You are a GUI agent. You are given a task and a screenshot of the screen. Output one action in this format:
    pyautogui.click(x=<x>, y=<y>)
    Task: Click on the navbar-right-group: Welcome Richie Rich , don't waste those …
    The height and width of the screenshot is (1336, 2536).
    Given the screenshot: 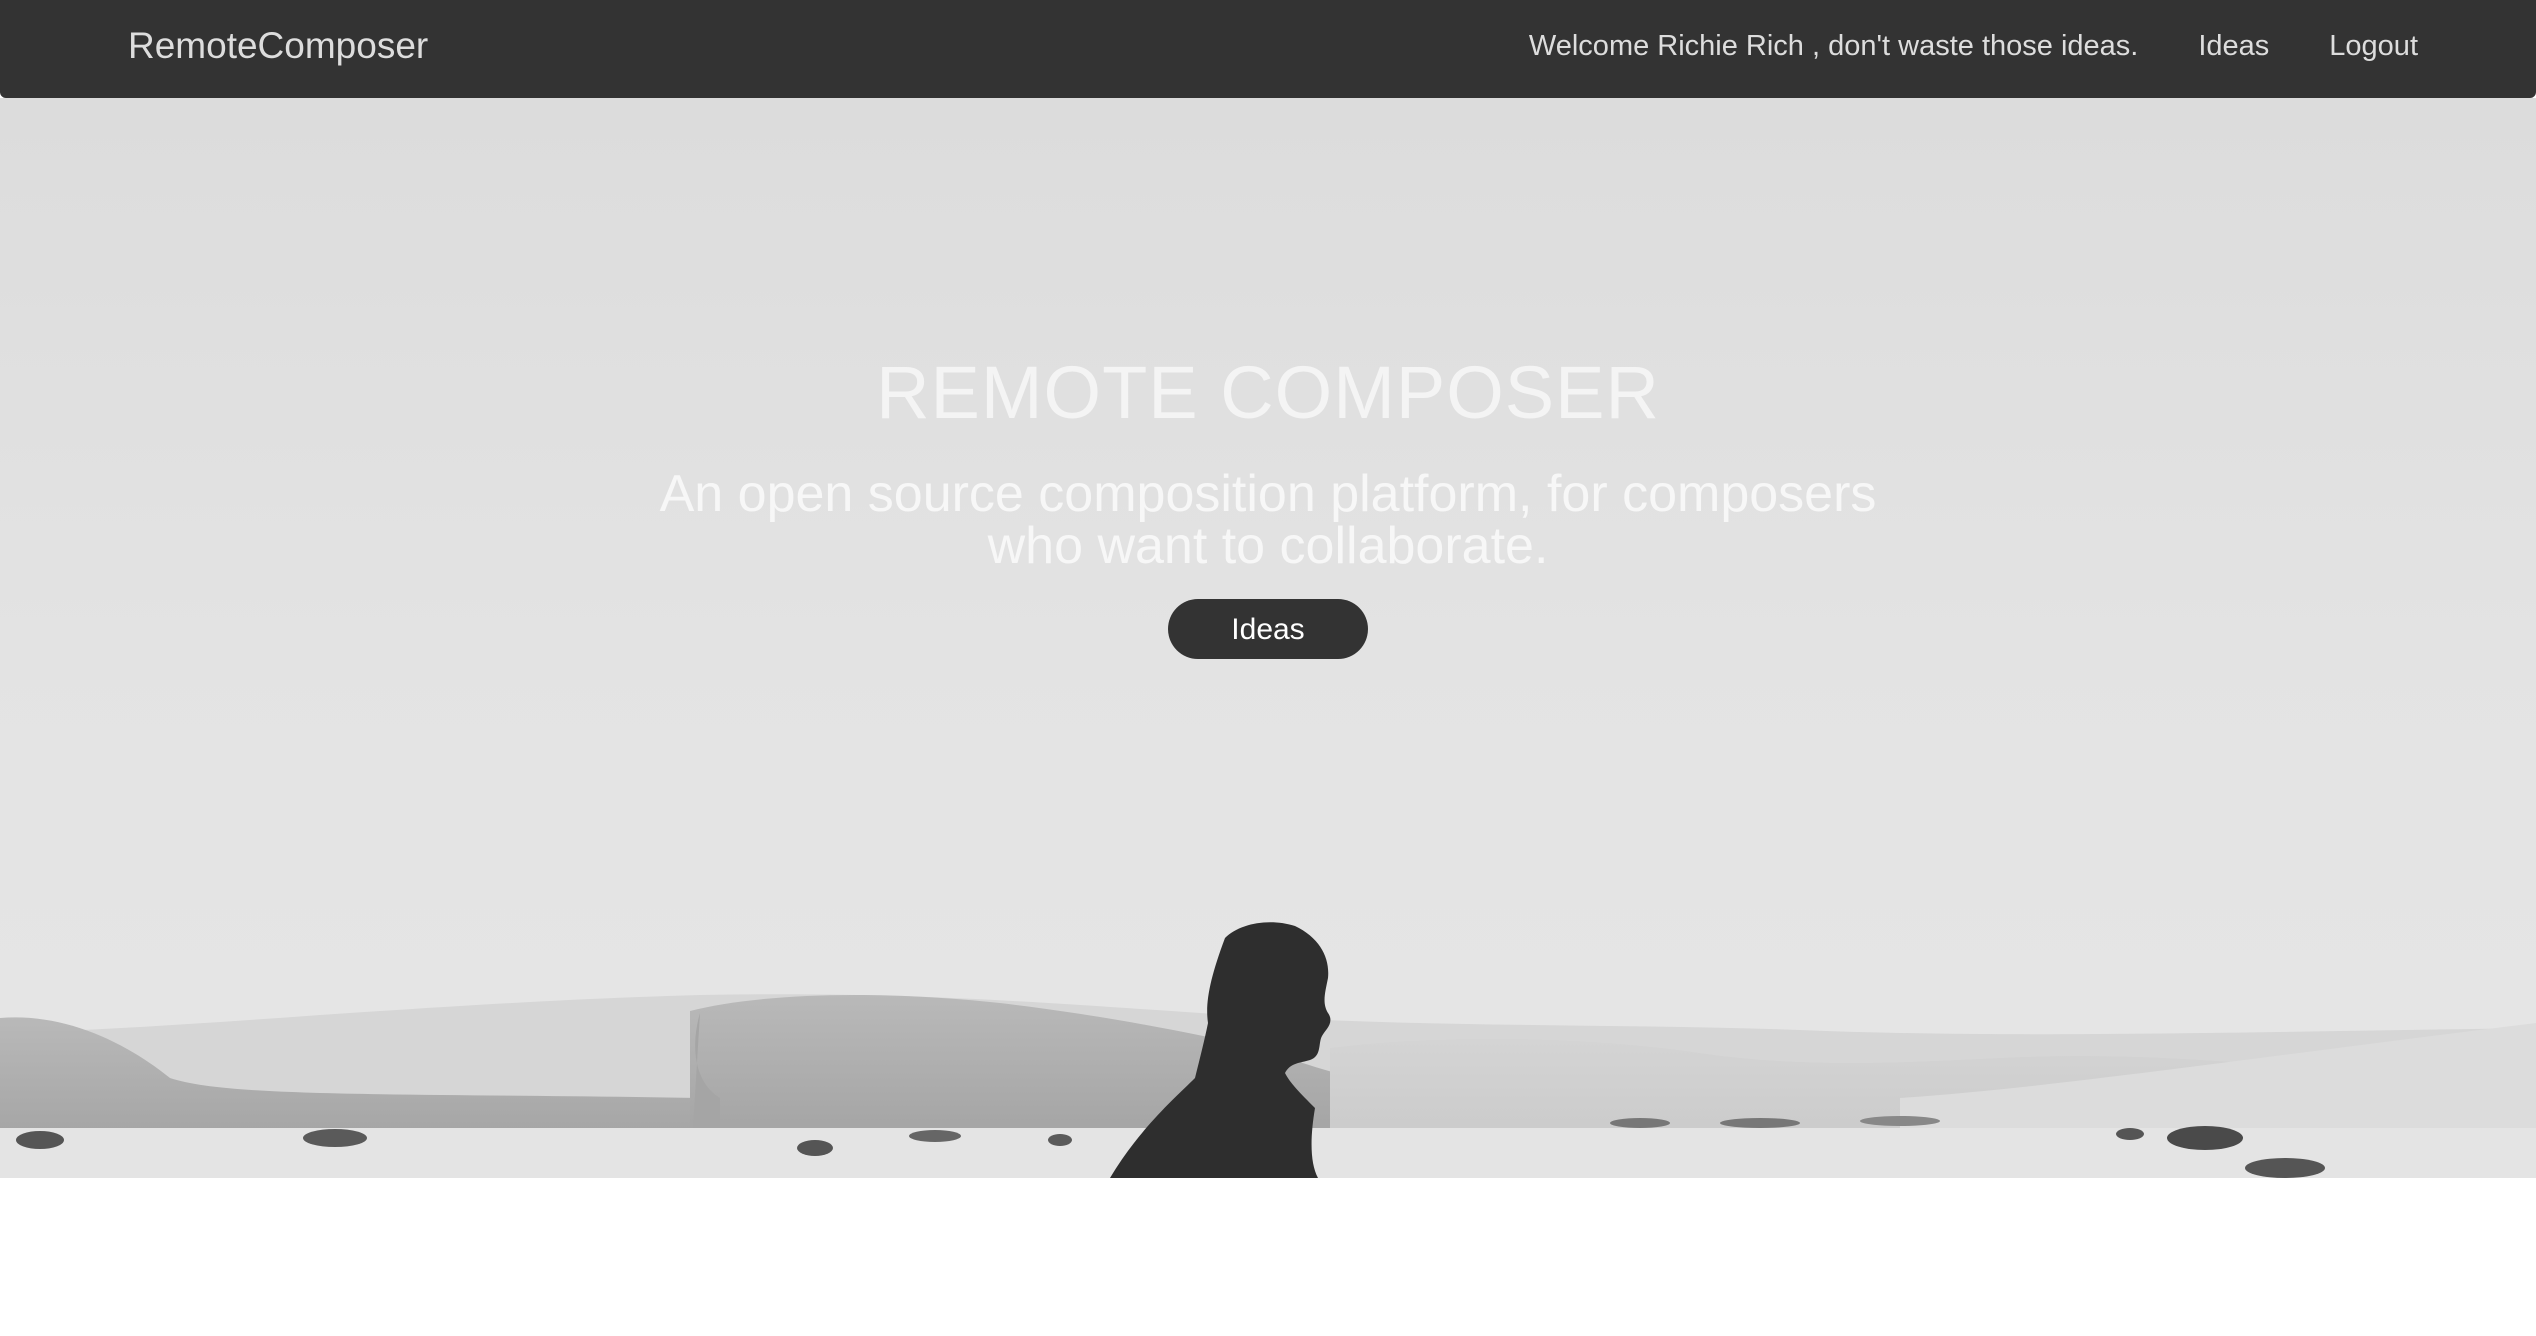 What is the action you would take?
    pyautogui.click(x=1973, y=46)
    